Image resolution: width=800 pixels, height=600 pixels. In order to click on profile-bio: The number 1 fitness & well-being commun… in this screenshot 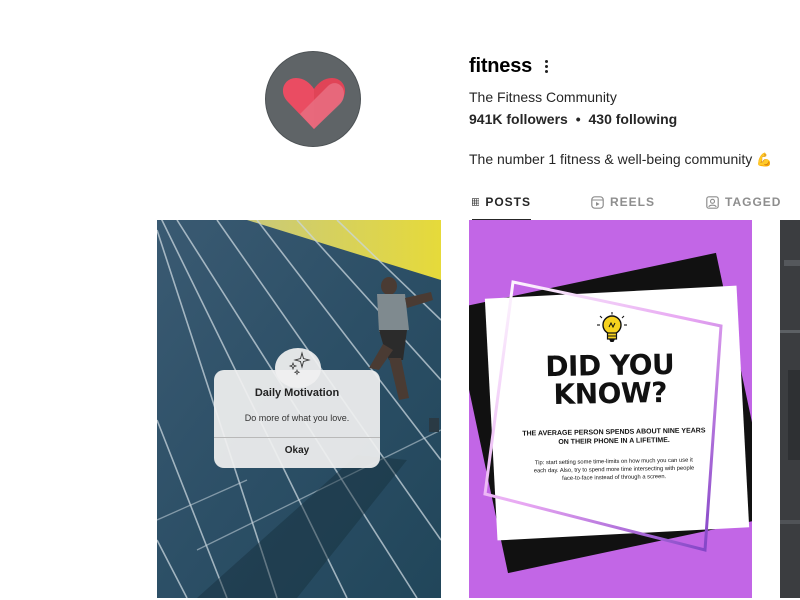, I will do `click(620, 159)`.